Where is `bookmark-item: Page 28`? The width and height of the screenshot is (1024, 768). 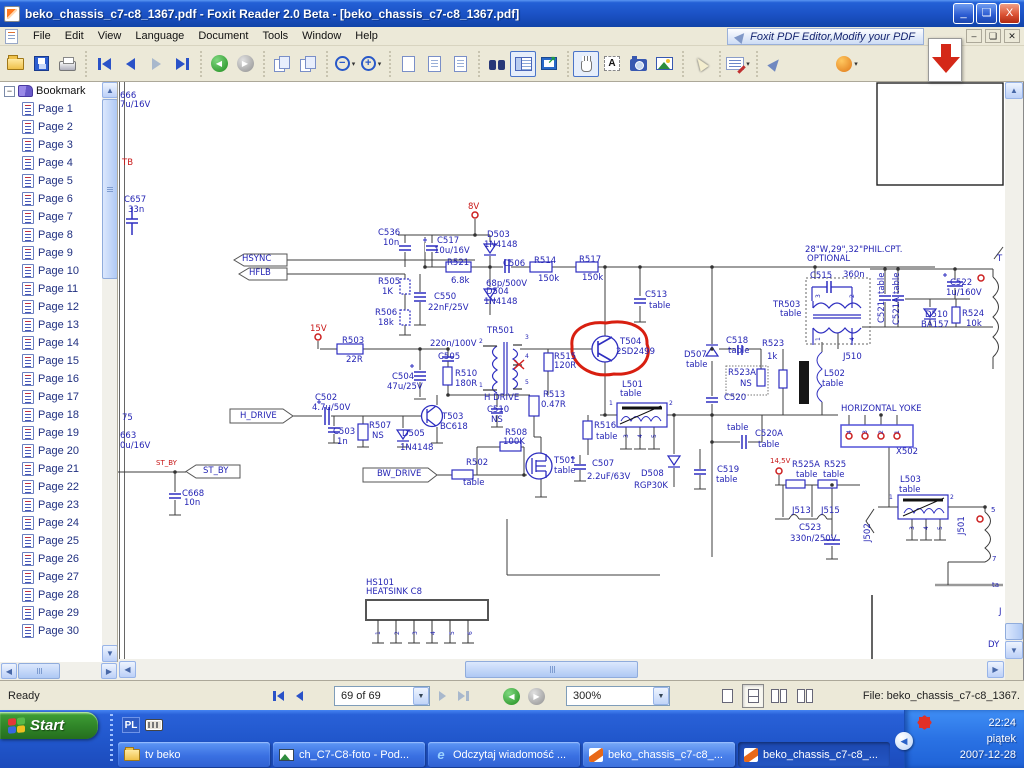
bookmark-item: Page 28 is located at coordinates (51, 595).